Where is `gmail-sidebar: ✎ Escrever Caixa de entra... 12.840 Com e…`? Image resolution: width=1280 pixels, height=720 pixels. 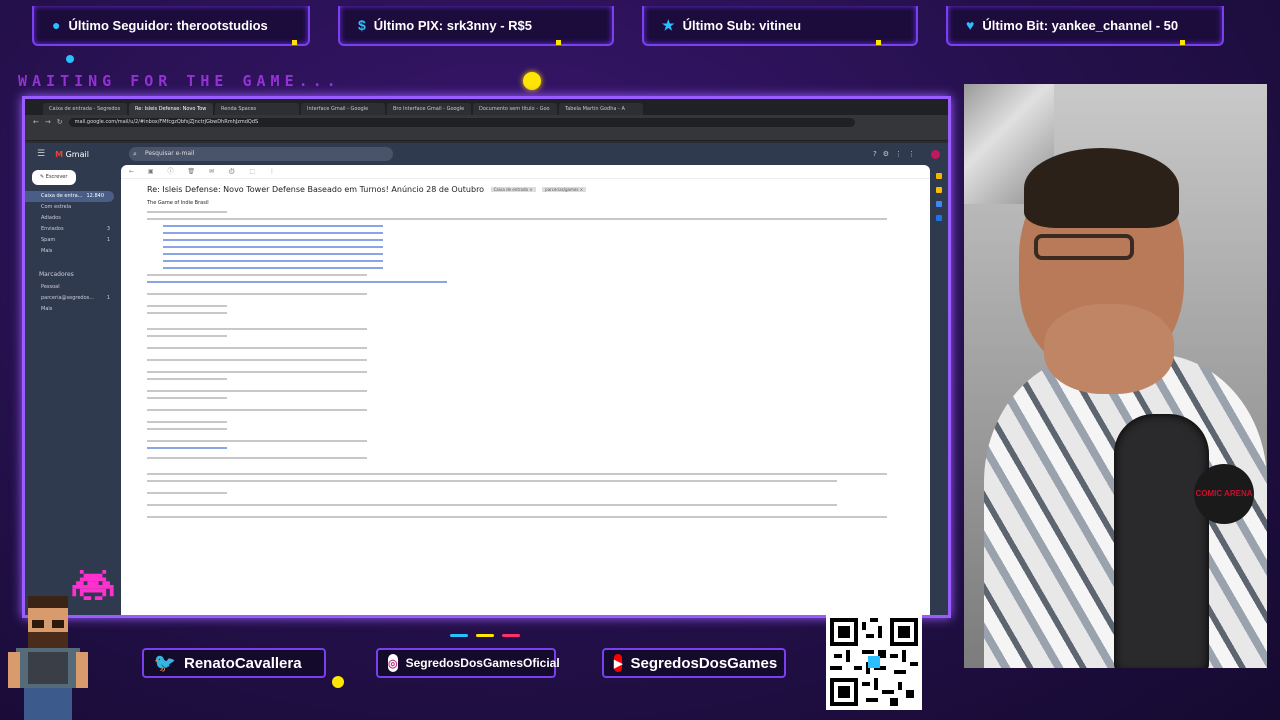
gmail-sidebar: ✎ Escrever Caixa de entra... 12.840 Com e… is located at coordinates (72, 390).